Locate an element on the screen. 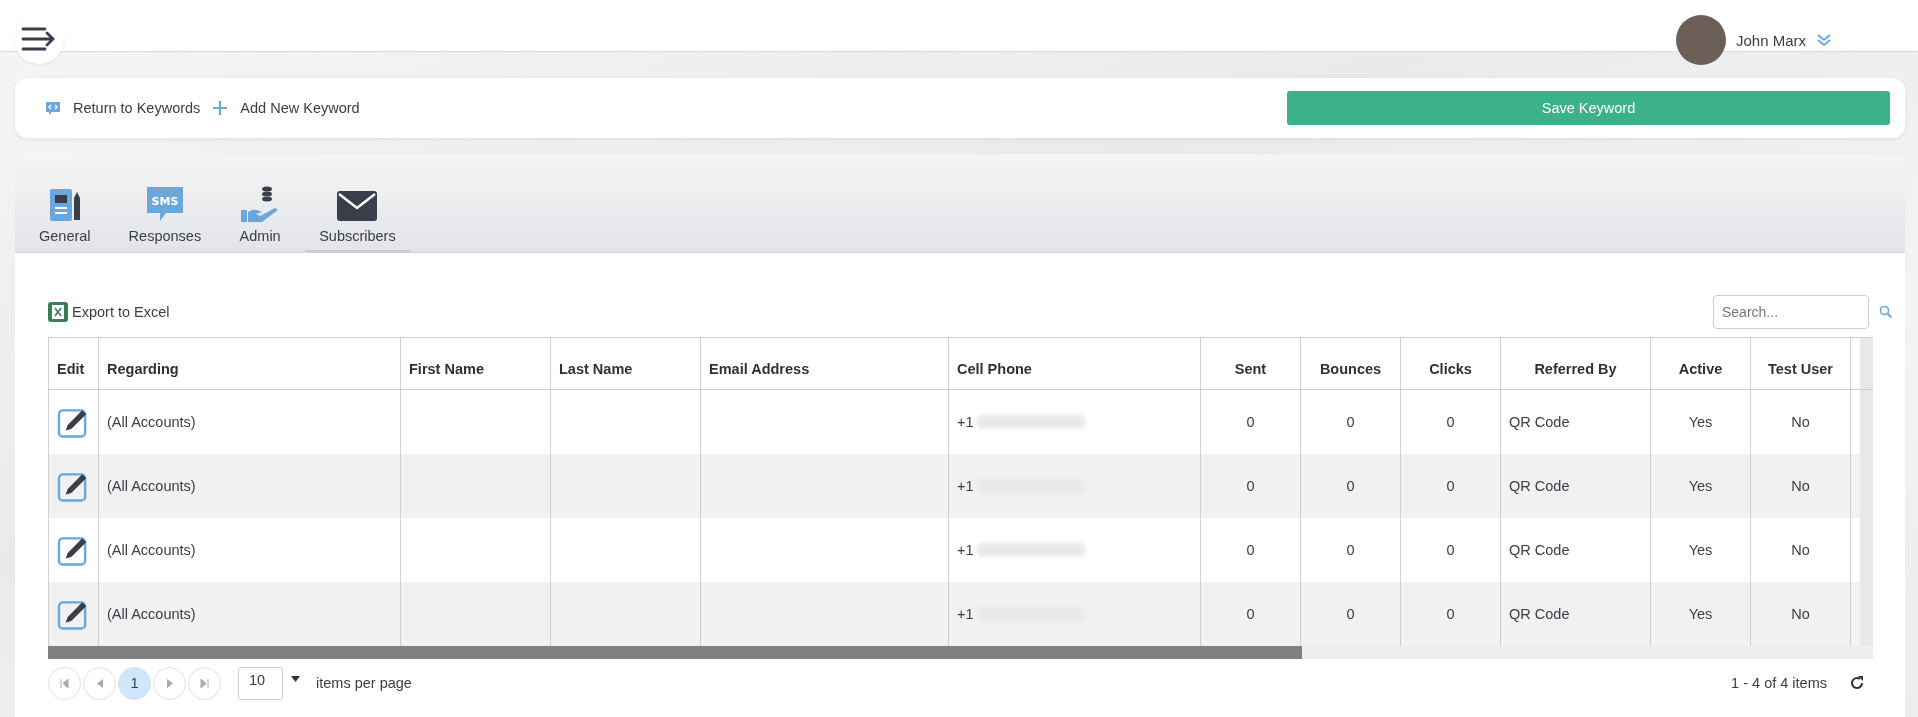 This screenshot has height=717, width=1918. menu-button is located at coordinates (39, 39).